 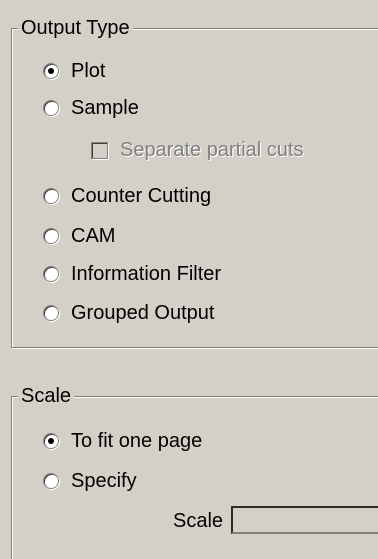 What do you see at coordinates (198, 521) in the screenshot?
I see `scale-field-label: Scale` at bounding box center [198, 521].